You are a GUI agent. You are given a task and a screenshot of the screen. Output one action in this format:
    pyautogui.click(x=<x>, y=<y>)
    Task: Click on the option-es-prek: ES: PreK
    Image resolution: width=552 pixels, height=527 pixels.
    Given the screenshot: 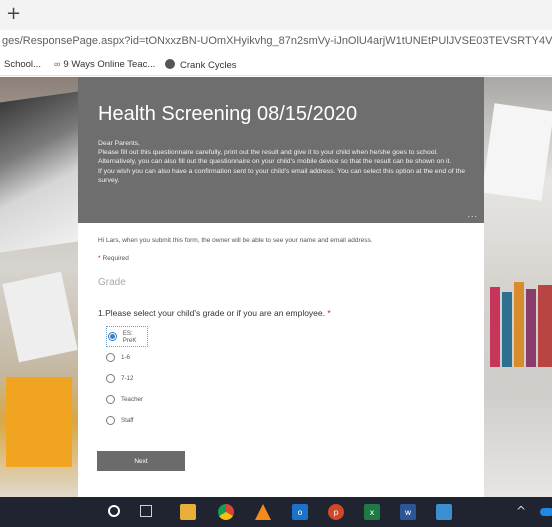 What is the action you would take?
    pyautogui.click(x=127, y=336)
    